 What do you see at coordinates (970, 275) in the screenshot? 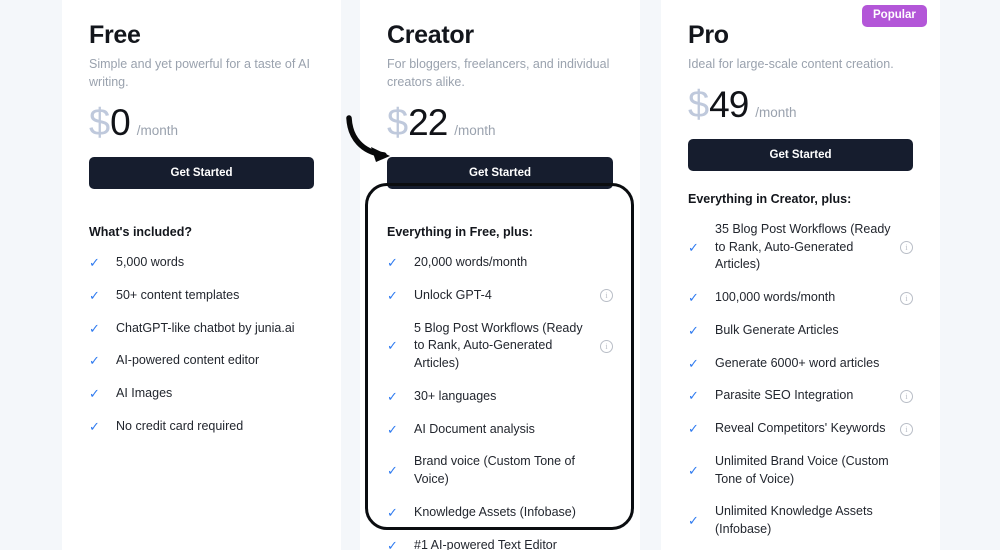
I see `gutter-right` at bounding box center [970, 275].